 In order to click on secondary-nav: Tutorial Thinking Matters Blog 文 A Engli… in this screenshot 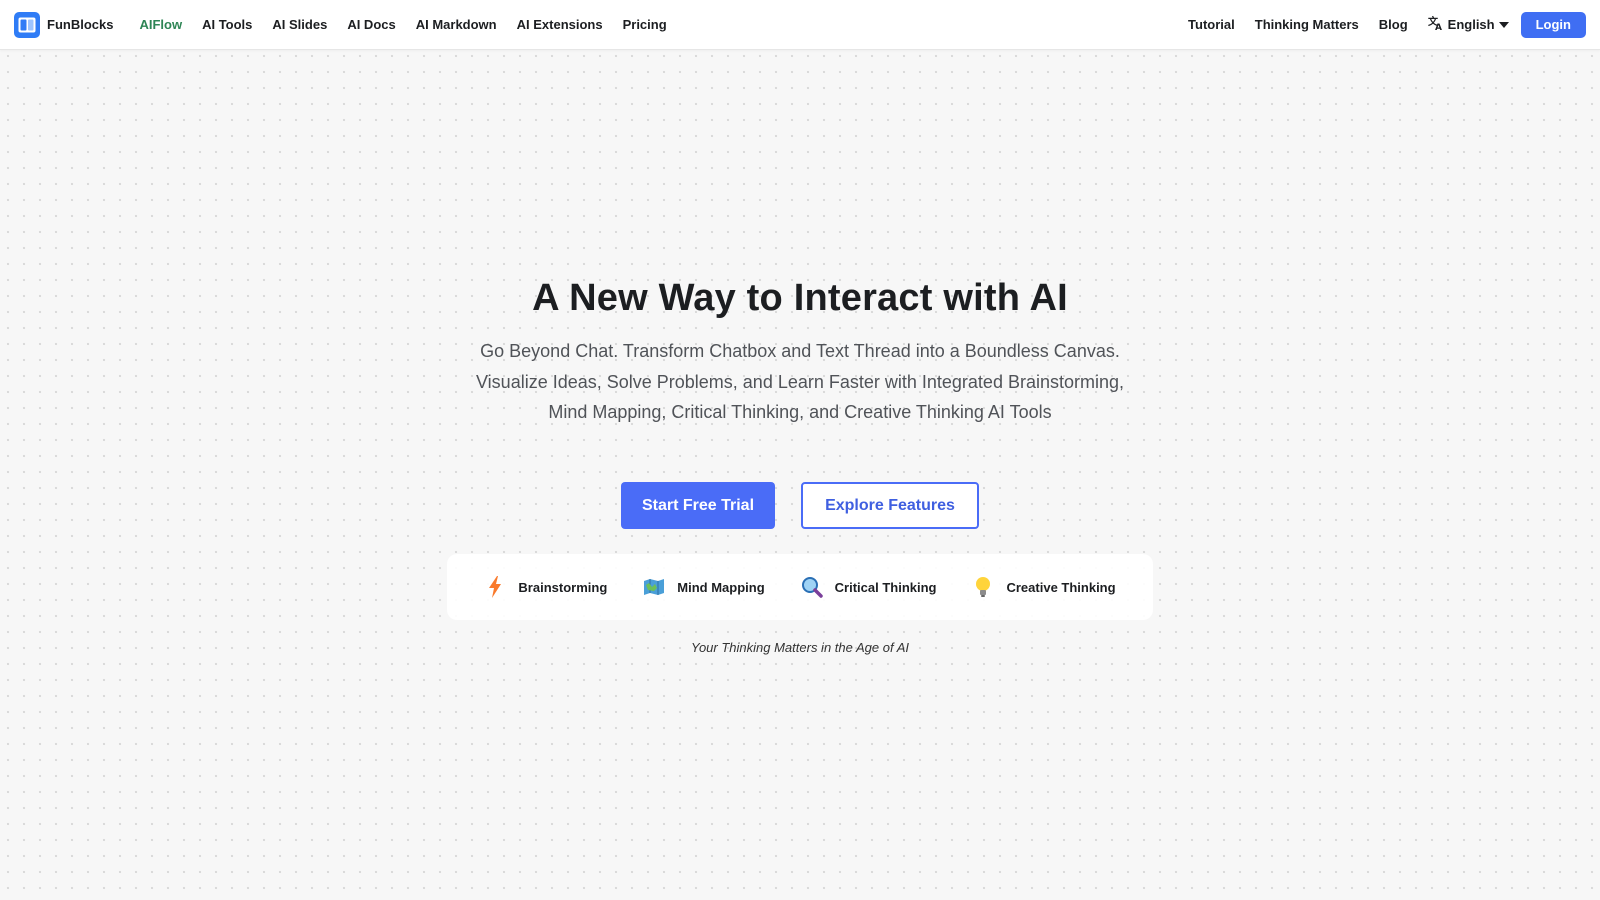, I will do `click(1382, 24)`.